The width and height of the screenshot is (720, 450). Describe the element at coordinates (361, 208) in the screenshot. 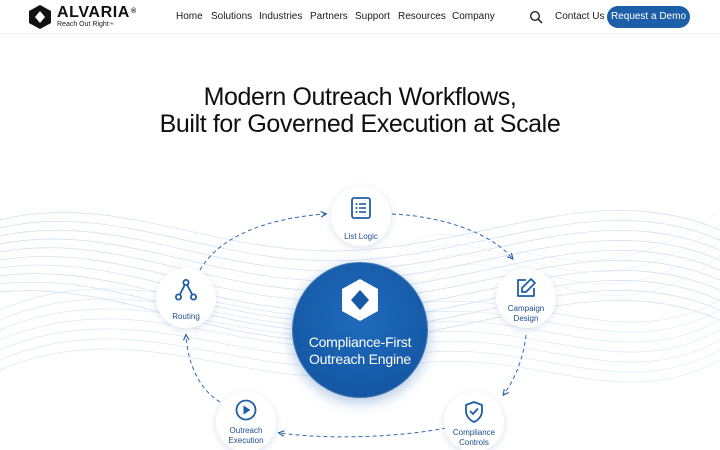

I see `list-icon` at that location.